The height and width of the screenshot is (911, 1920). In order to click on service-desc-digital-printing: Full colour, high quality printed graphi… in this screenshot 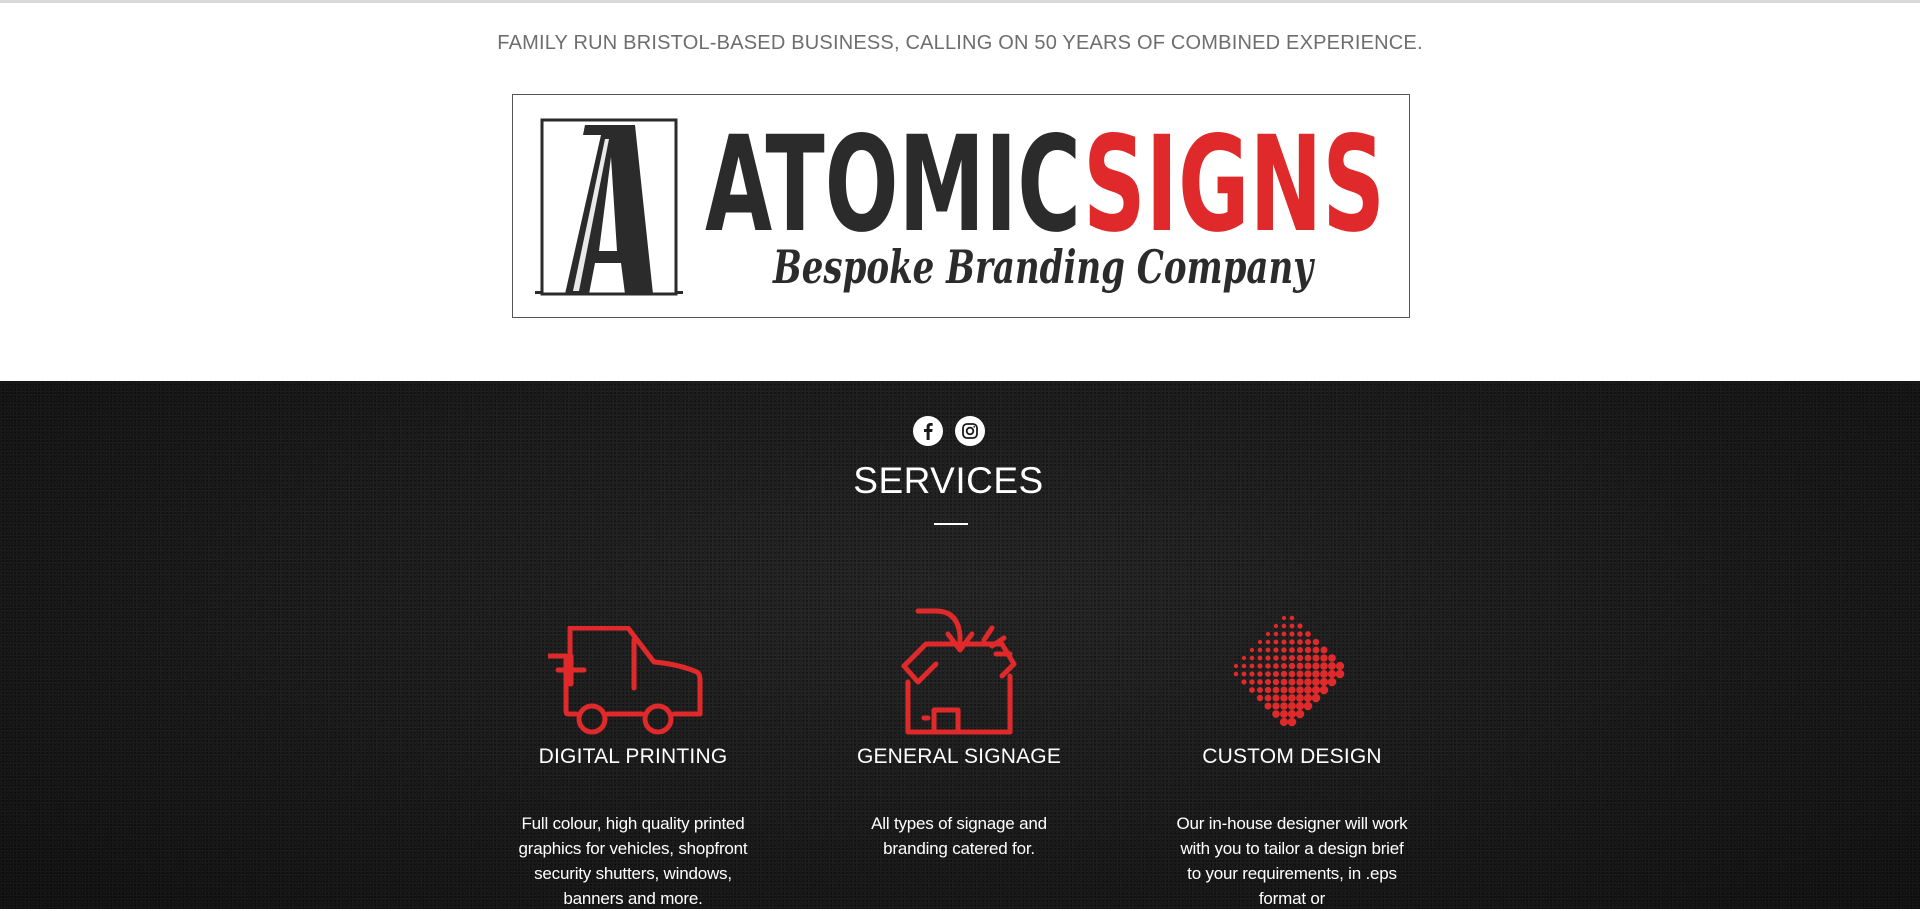, I will do `click(633, 861)`.